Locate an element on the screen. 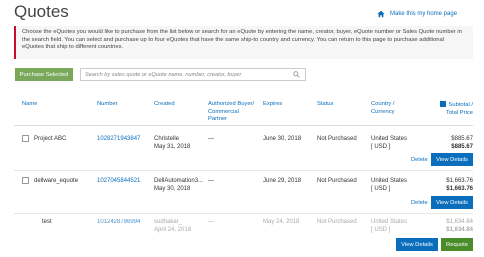 The width and height of the screenshot is (484, 257). quote-number-link: 1028271943847 is located at coordinates (118, 139).